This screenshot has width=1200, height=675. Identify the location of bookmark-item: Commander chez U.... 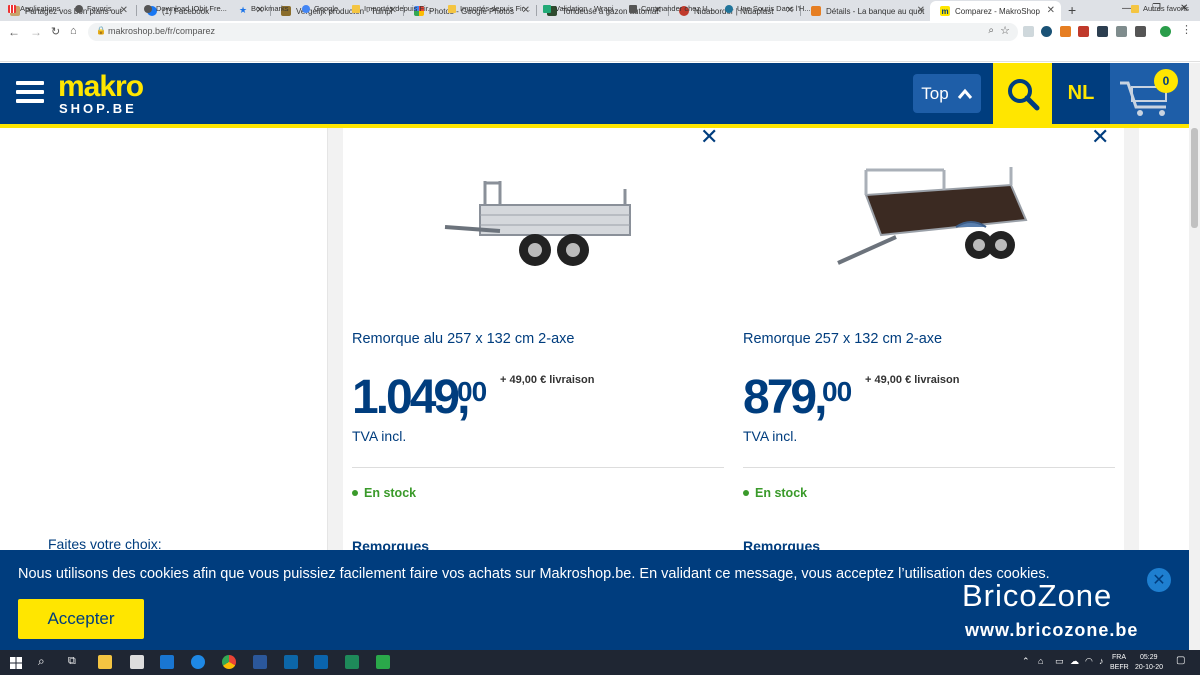
(671, 8).